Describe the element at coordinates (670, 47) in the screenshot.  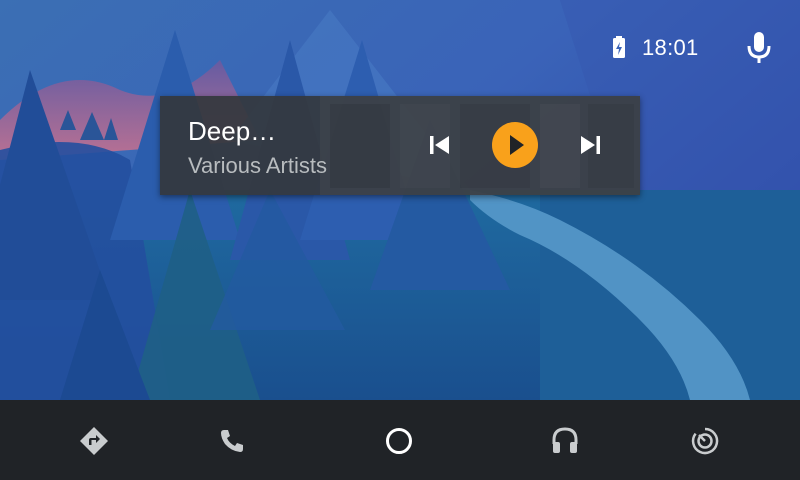
I see `clock: 18:01` at that location.